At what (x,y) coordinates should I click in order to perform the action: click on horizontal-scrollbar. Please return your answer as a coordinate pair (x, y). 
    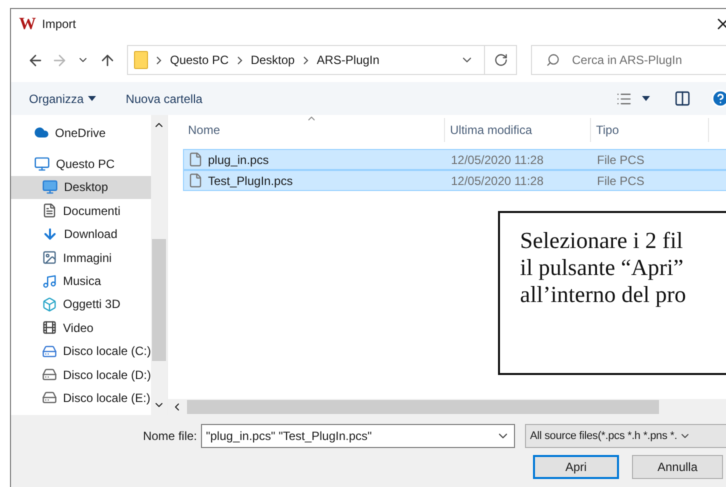
    Looking at the image, I should click on (447, 407).